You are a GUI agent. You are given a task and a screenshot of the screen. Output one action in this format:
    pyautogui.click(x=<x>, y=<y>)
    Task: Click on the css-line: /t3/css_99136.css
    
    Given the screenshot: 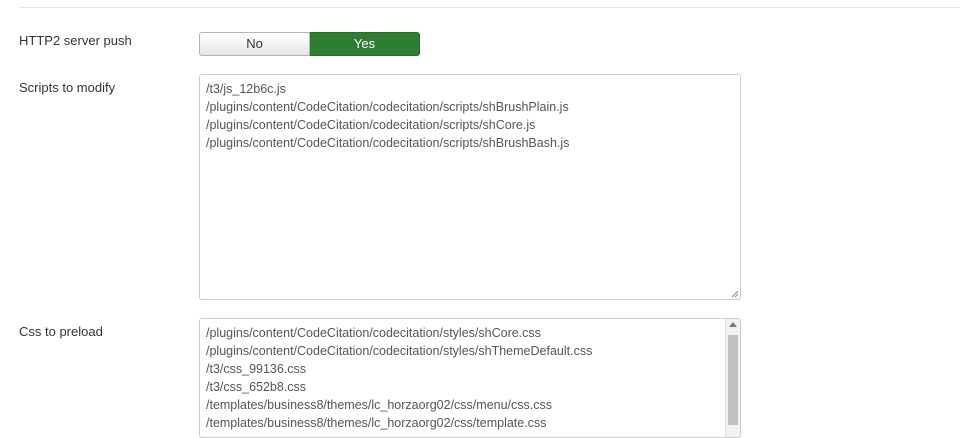 What is the action you would take?
    pyautogui.click(x=256, y=369)
    